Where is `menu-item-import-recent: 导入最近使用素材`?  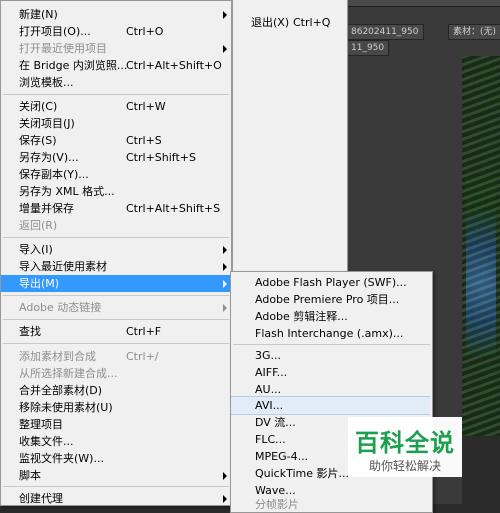
menu-item-import-recent: 导入最近使用素材 is located at coordinates (116, 266).